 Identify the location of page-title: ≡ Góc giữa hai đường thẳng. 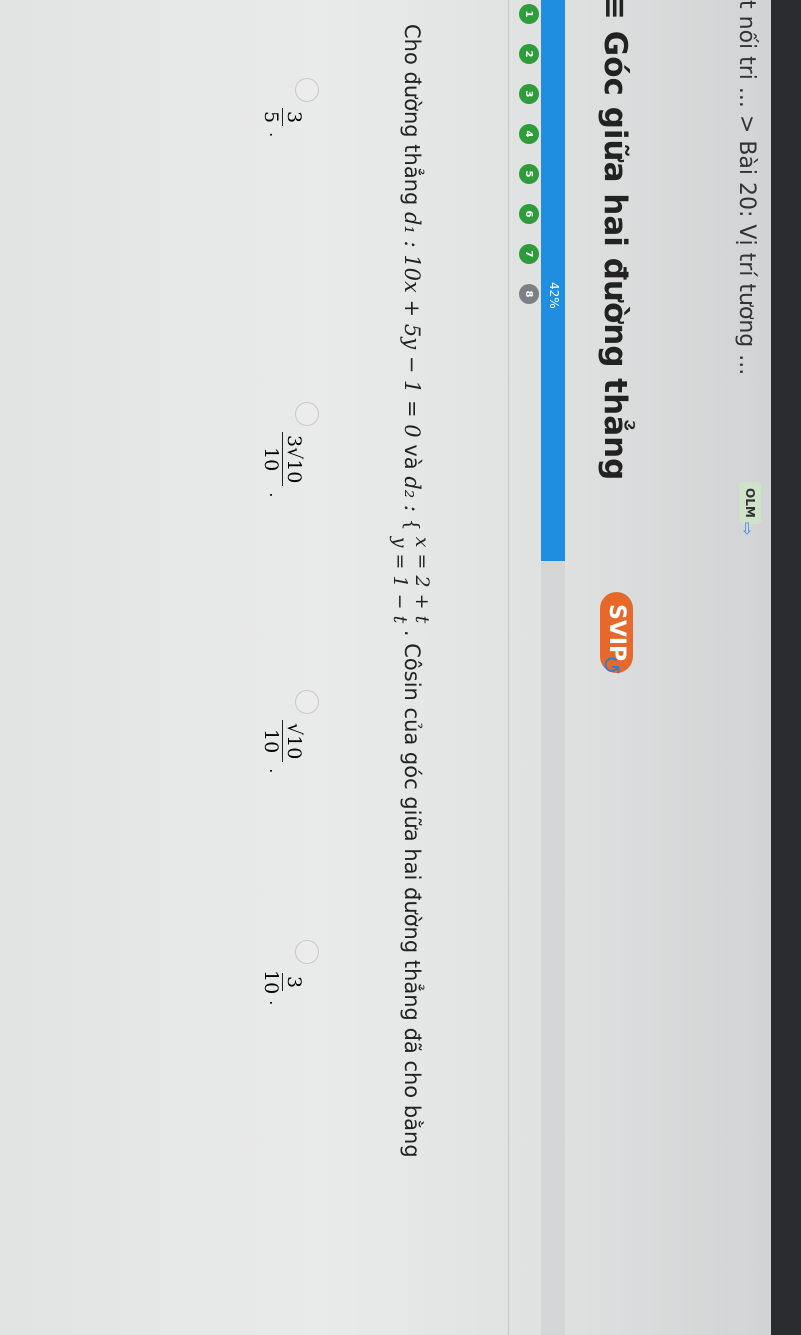
(615, 240).